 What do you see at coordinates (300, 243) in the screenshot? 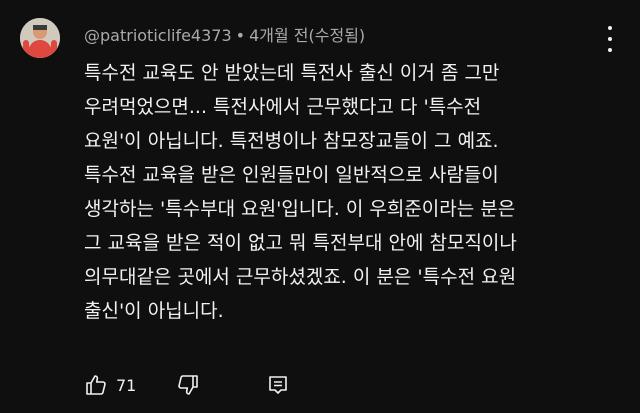
I see `comment-line: 그 교육을 받은 적이 없고 뭐 특전부대 안에 참모직이나` at bounding box center [300, 243].